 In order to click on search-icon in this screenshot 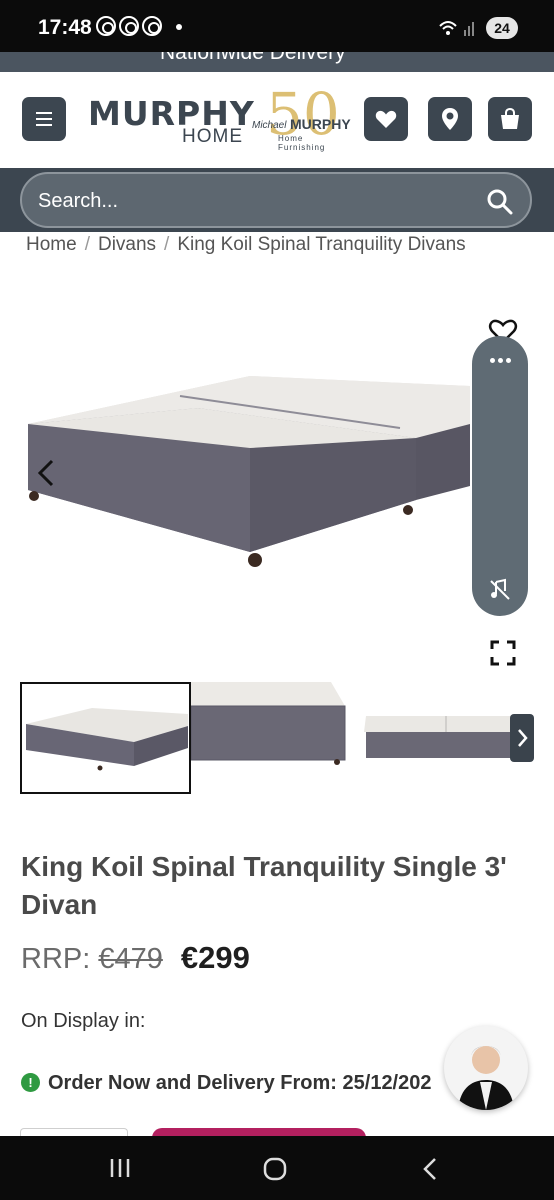, I will do `click(500, 202)`.